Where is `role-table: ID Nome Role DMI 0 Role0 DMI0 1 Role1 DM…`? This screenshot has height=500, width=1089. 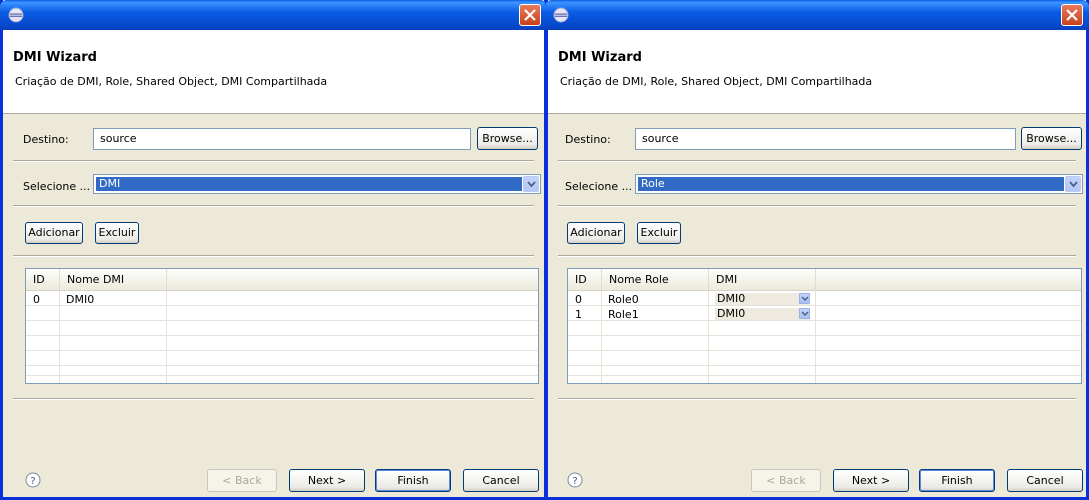
role-table: ID Nome Role DMI 0 Role0 DMI0 1 Role1 DM… is located at coordinates (824, 326).